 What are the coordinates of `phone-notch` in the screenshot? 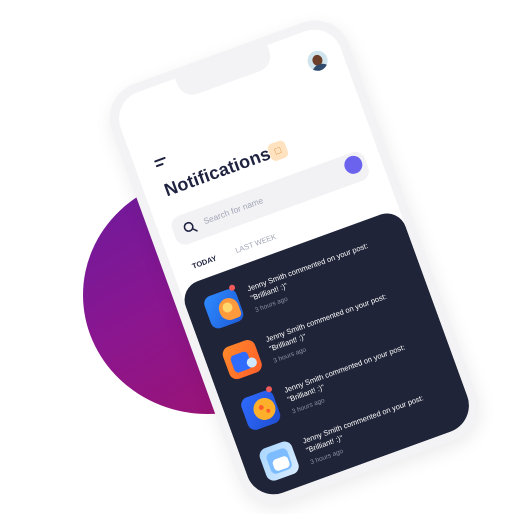 It's located at (225, 72).